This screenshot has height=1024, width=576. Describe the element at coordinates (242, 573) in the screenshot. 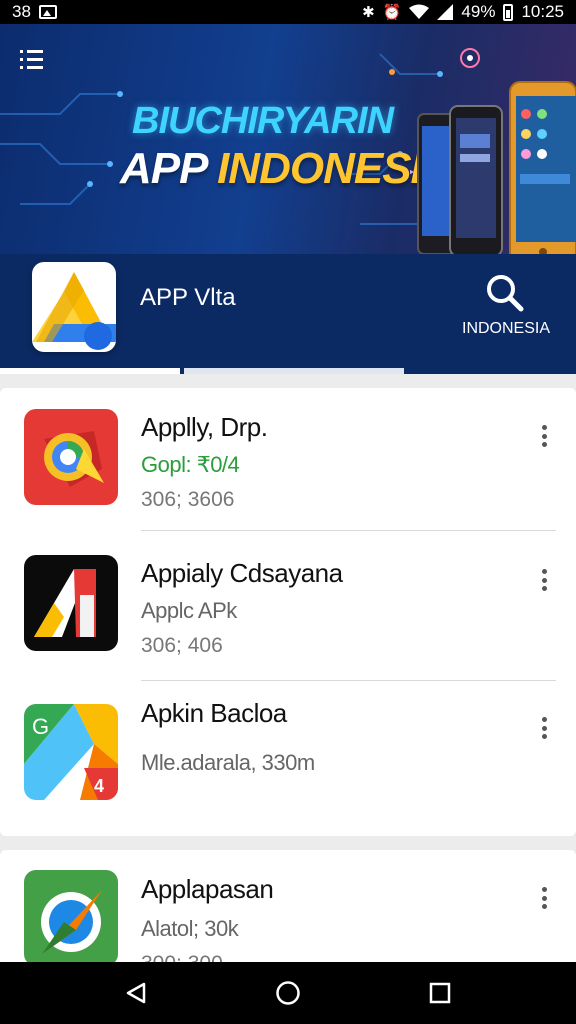

I see `app-title: Appialy Cdsayana` at that location.